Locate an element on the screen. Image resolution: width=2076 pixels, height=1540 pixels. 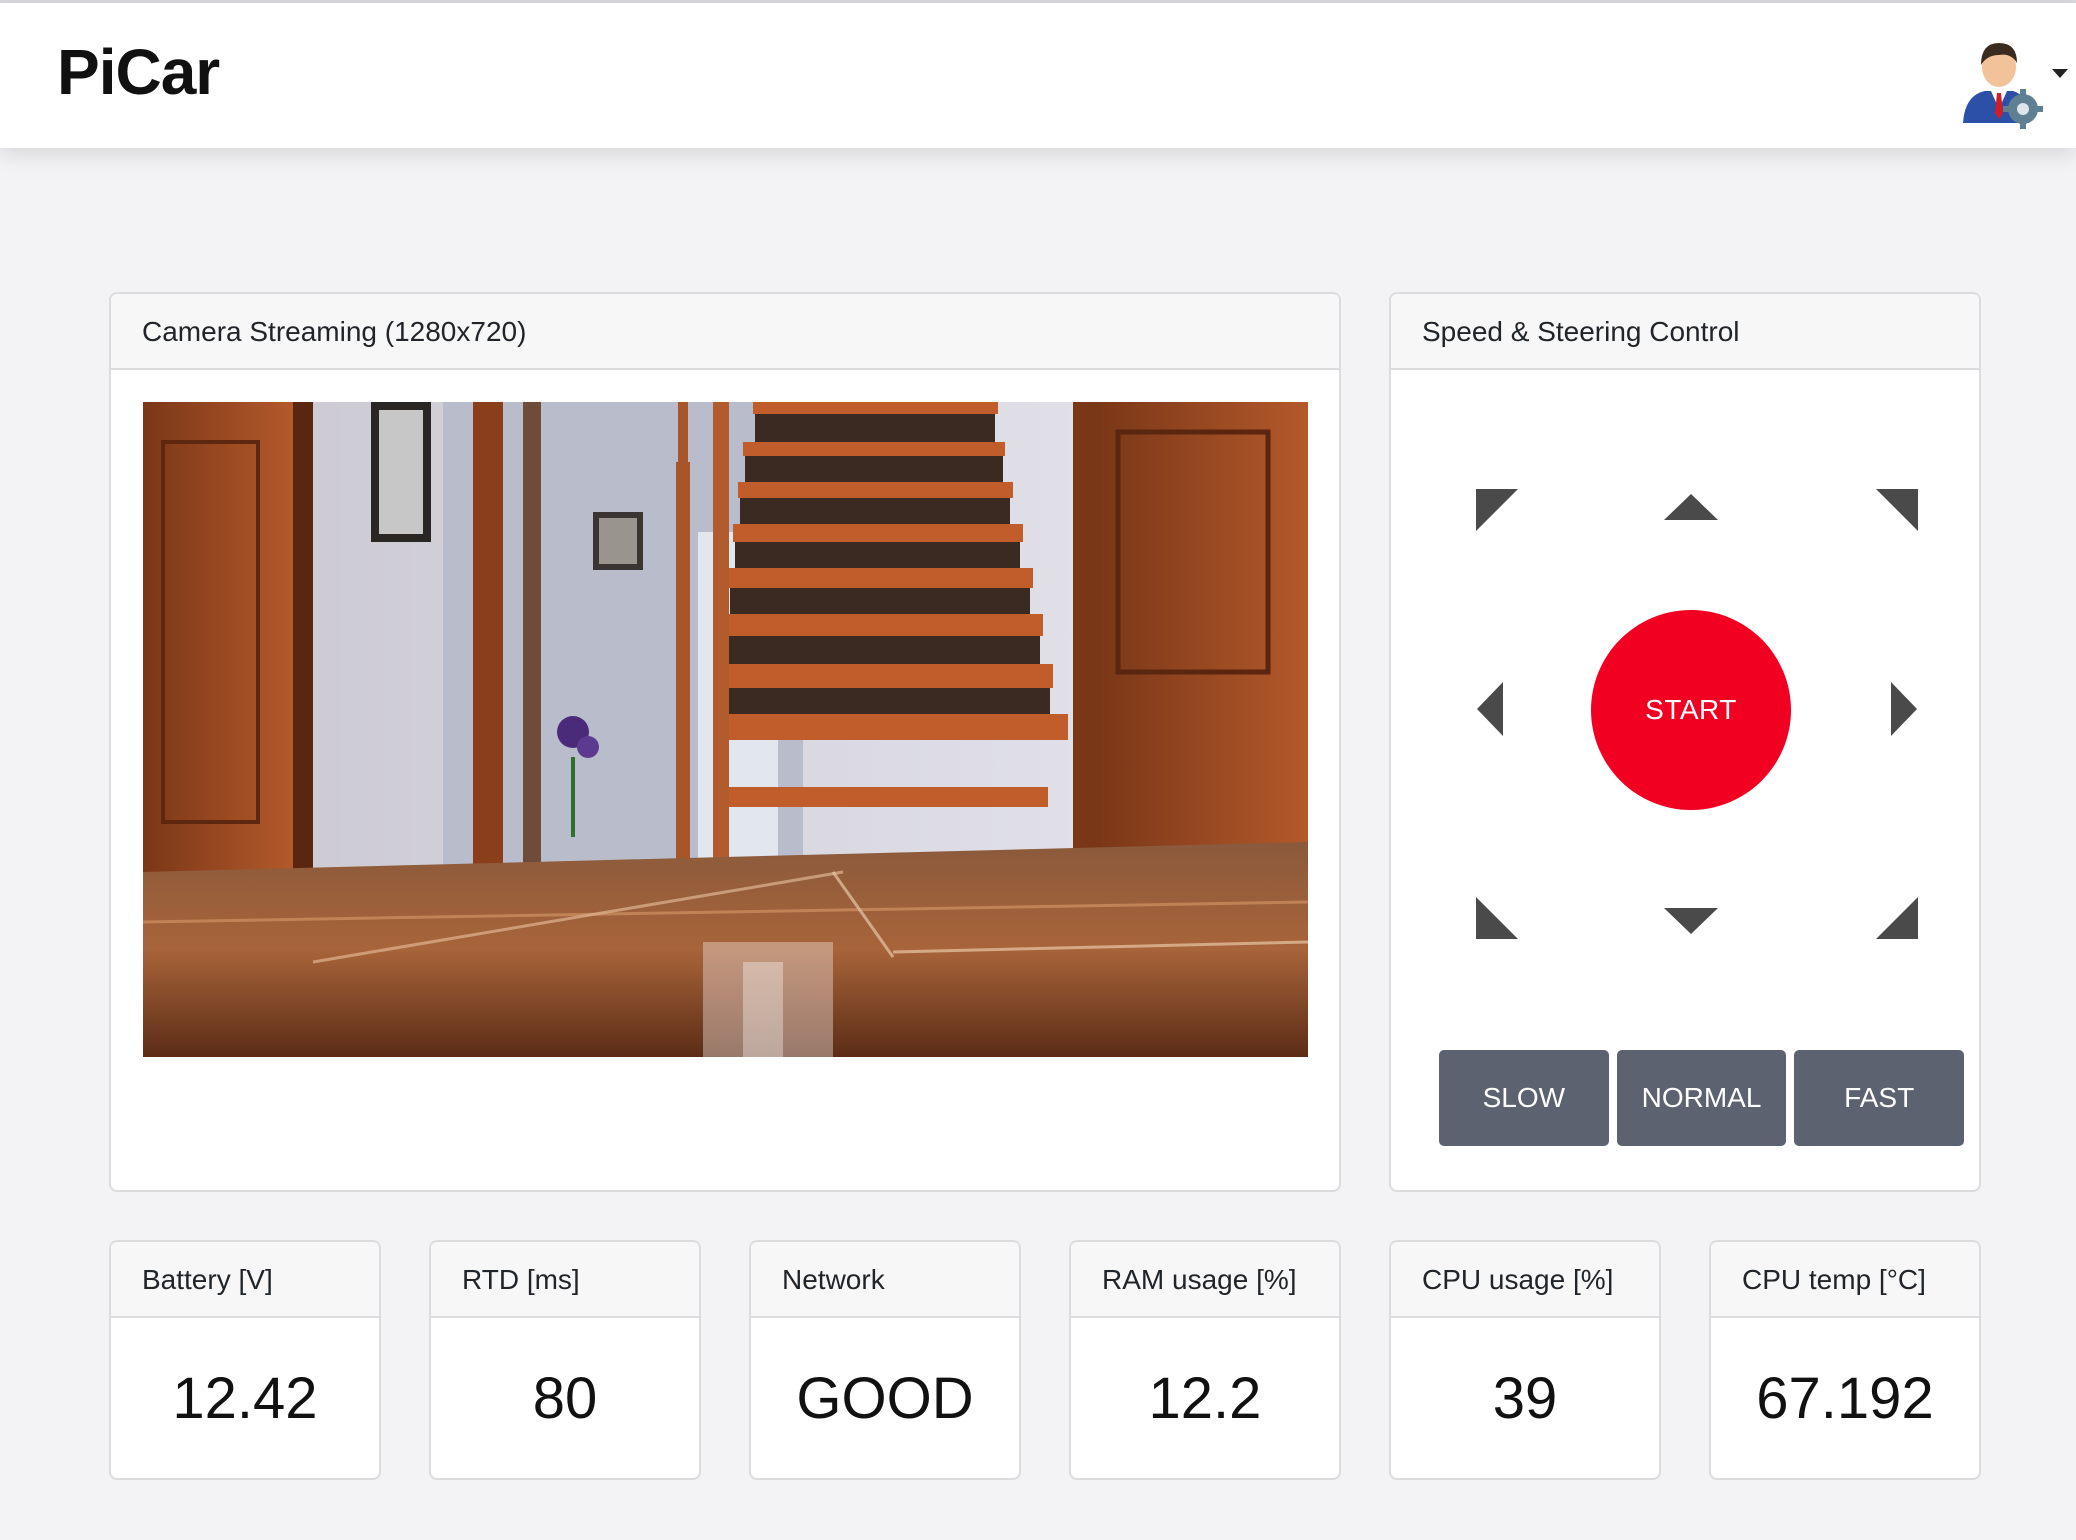
arrow-up-left-icon is located at coordinates (1496, 509).